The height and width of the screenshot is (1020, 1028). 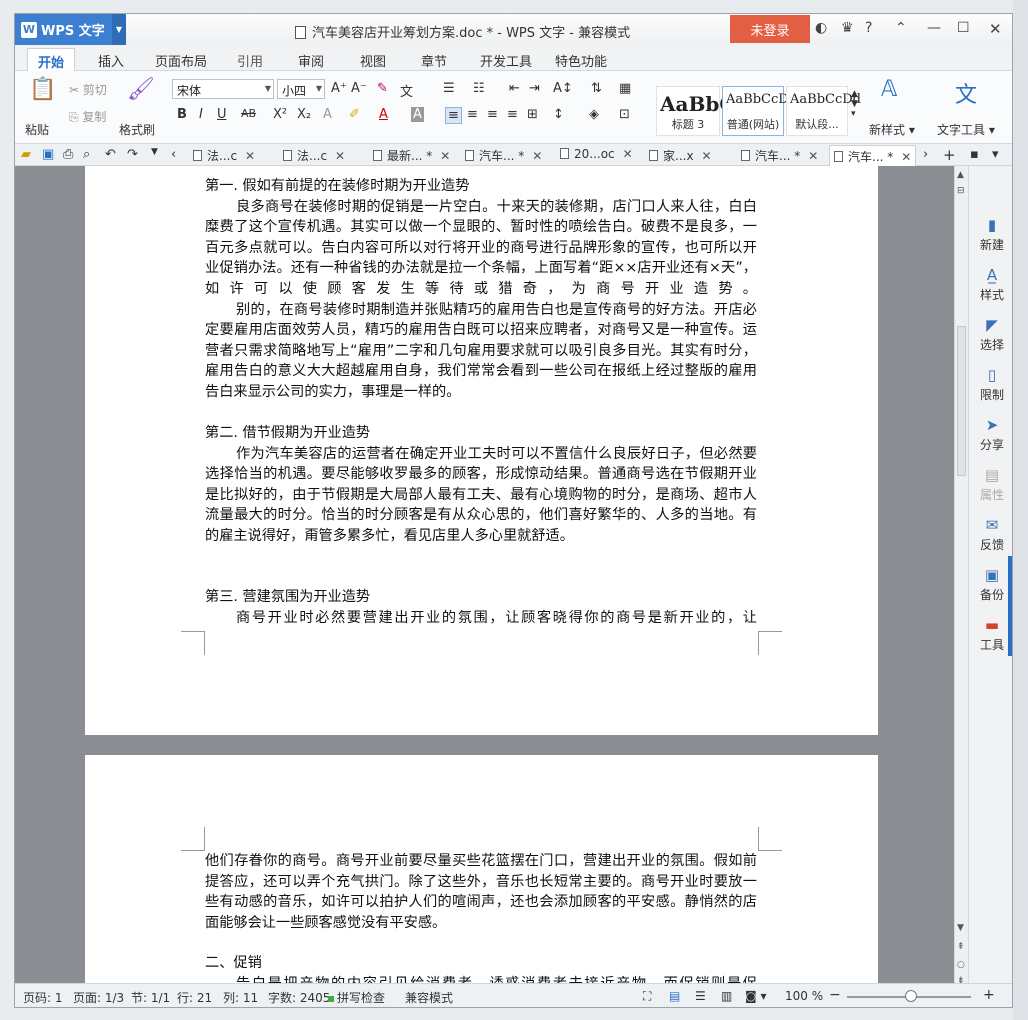 What do you see at coordinates (990, 234) in the screenshot?
I see `panel-new: ▮ 新建` at bounding box center [990, 234].